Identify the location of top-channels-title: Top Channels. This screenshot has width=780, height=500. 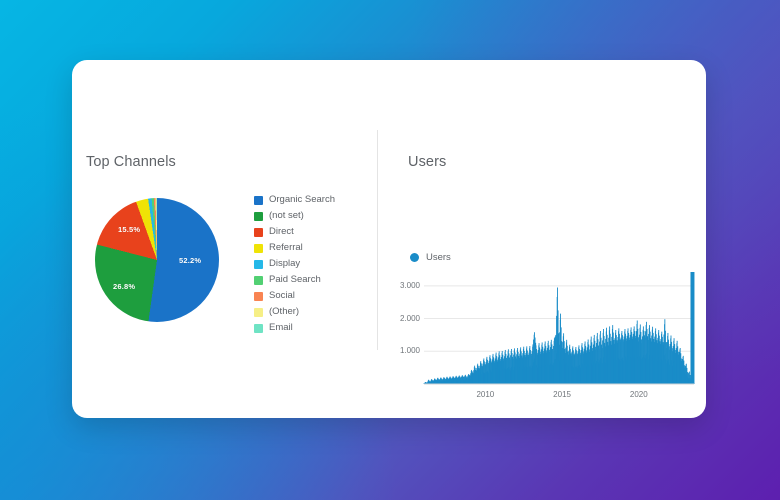
(131, 162).